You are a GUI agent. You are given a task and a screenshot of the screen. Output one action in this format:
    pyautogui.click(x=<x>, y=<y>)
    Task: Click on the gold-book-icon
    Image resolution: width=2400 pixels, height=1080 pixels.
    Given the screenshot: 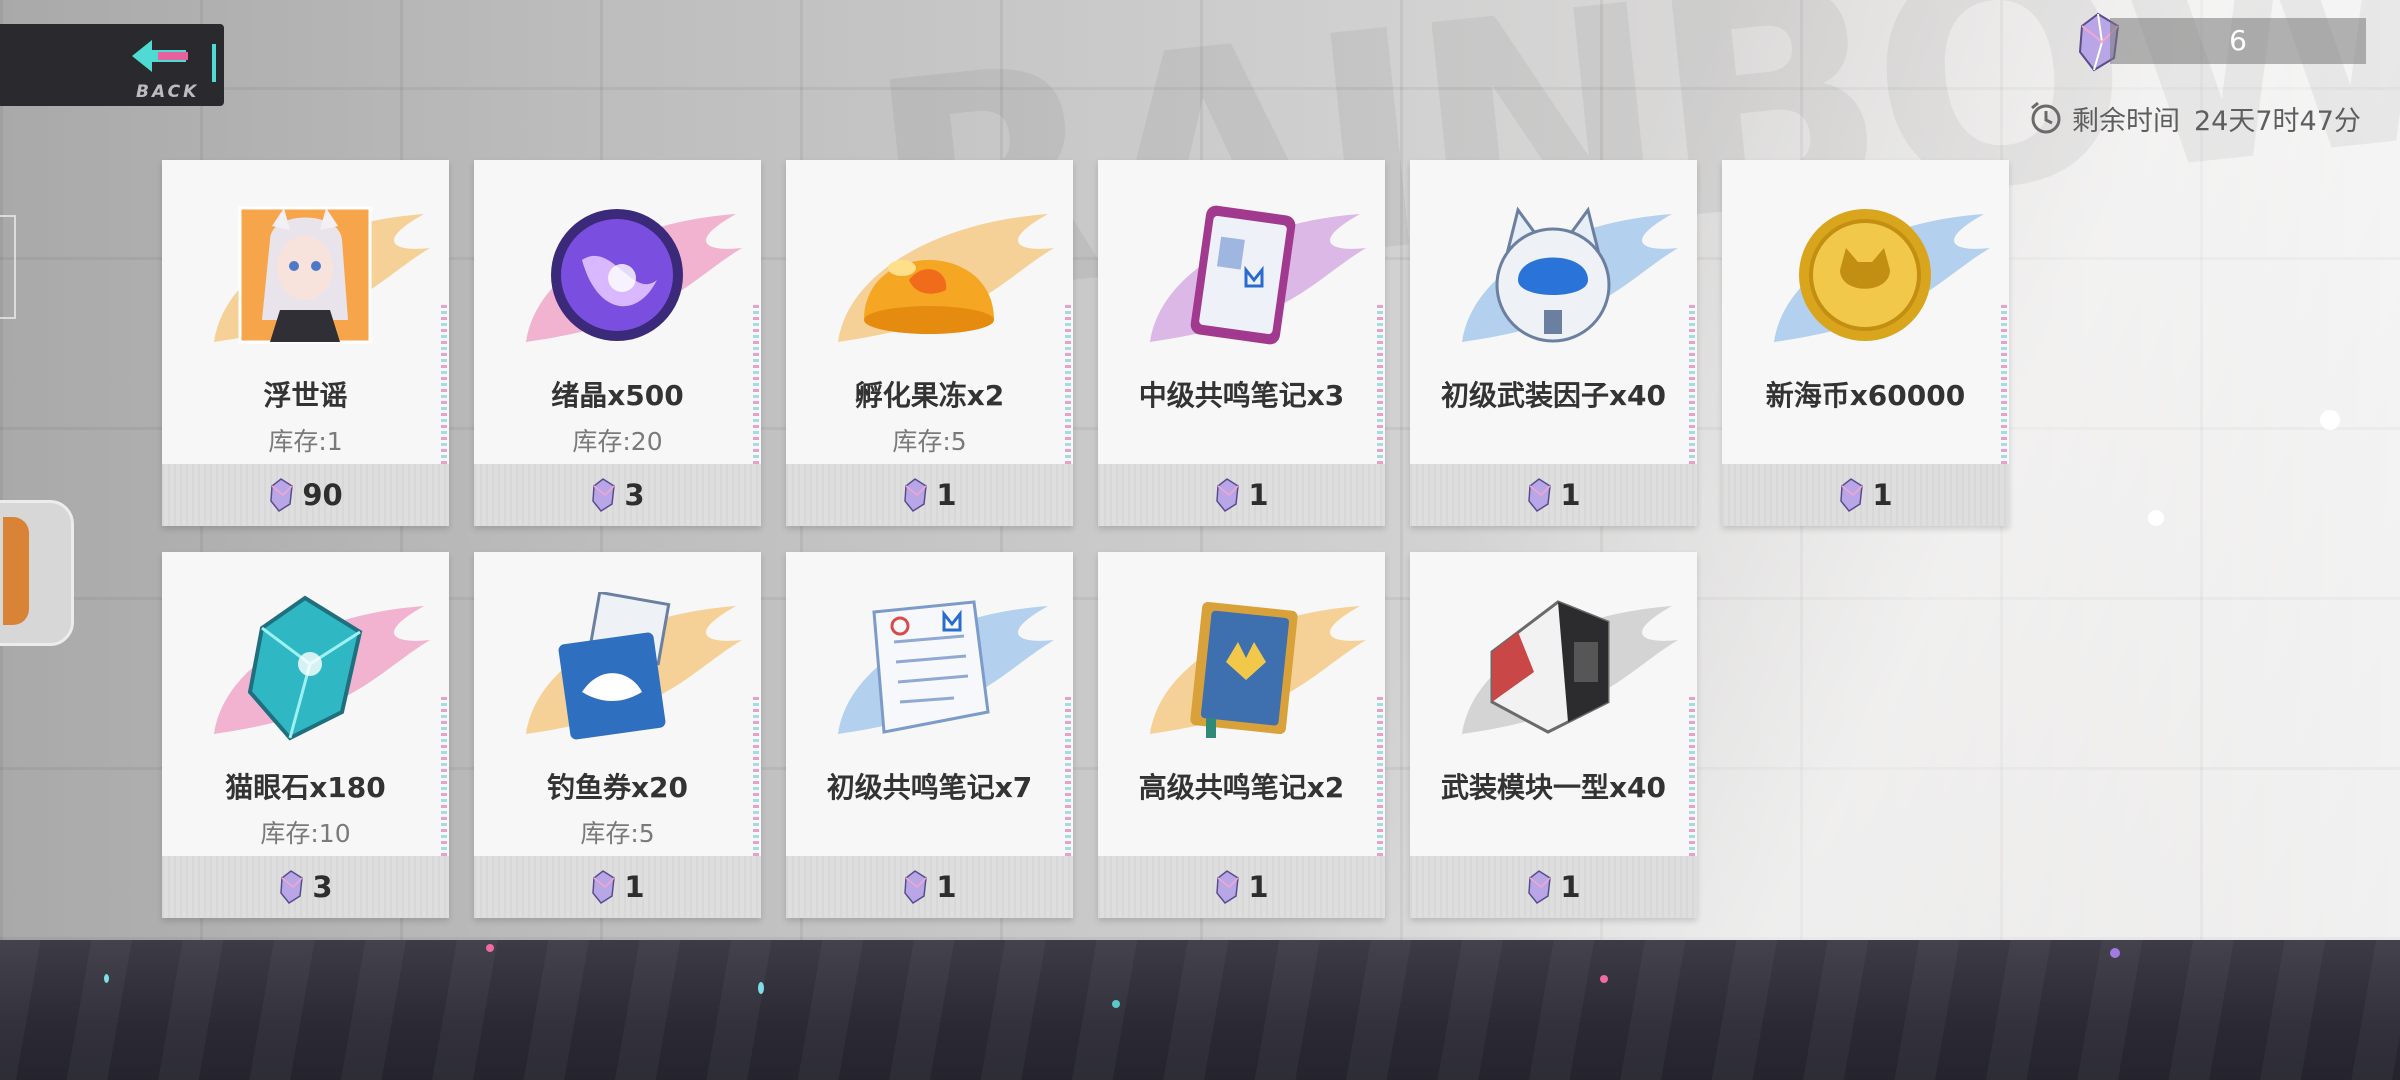 What is the action you would take?
    pyautogui.click(x=1244, y=669)
    